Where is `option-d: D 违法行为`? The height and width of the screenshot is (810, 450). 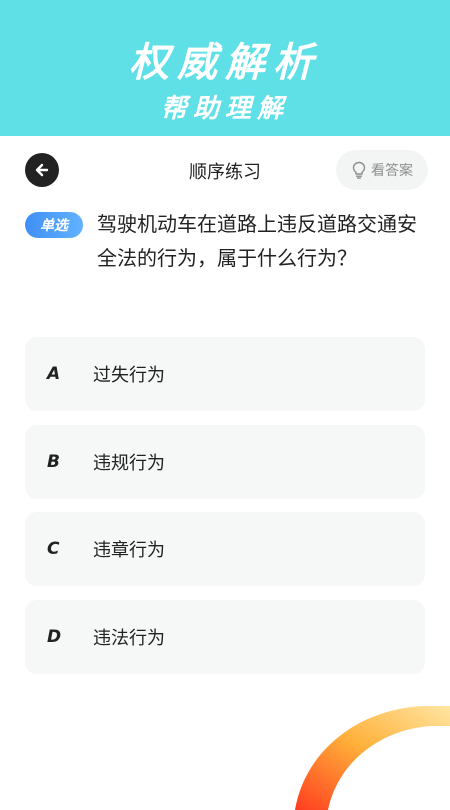
option-d: D 违法行为 is located at coordinates (225, 637).